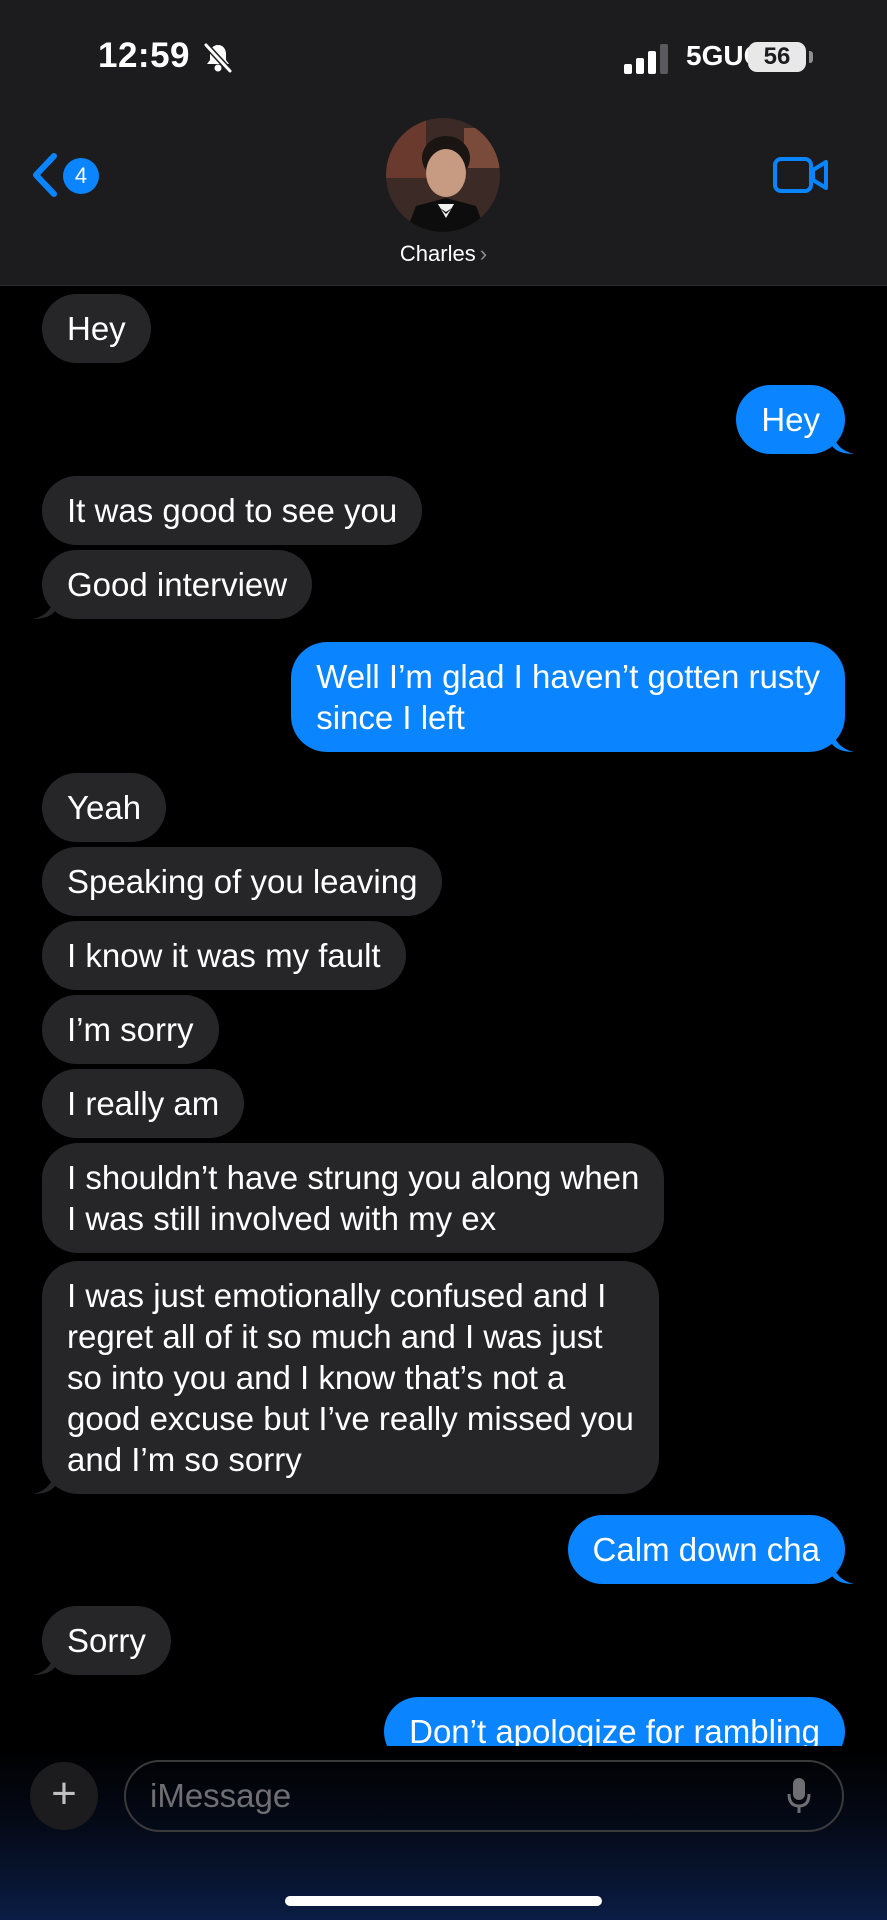  What do you see at coordinates (443, 55) in the screenshot?
I see `status-bar: 12:59 5GUC 56` at bounding box center [443, 55].